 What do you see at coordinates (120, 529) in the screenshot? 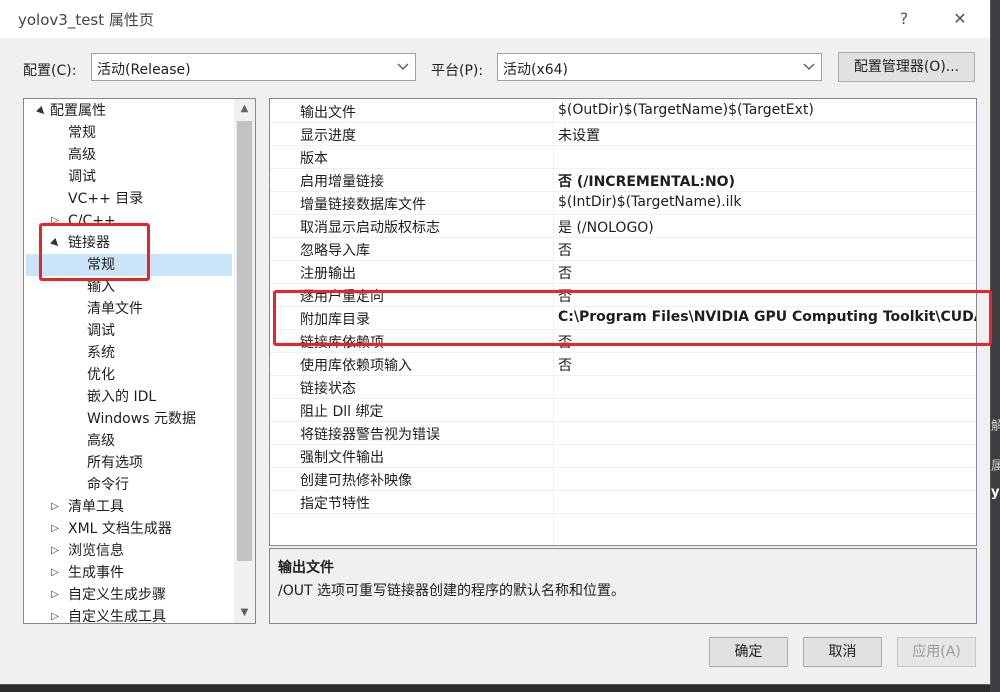
I see `tree-item-label: XML 文档生成器` at bounding box center [120, 529].